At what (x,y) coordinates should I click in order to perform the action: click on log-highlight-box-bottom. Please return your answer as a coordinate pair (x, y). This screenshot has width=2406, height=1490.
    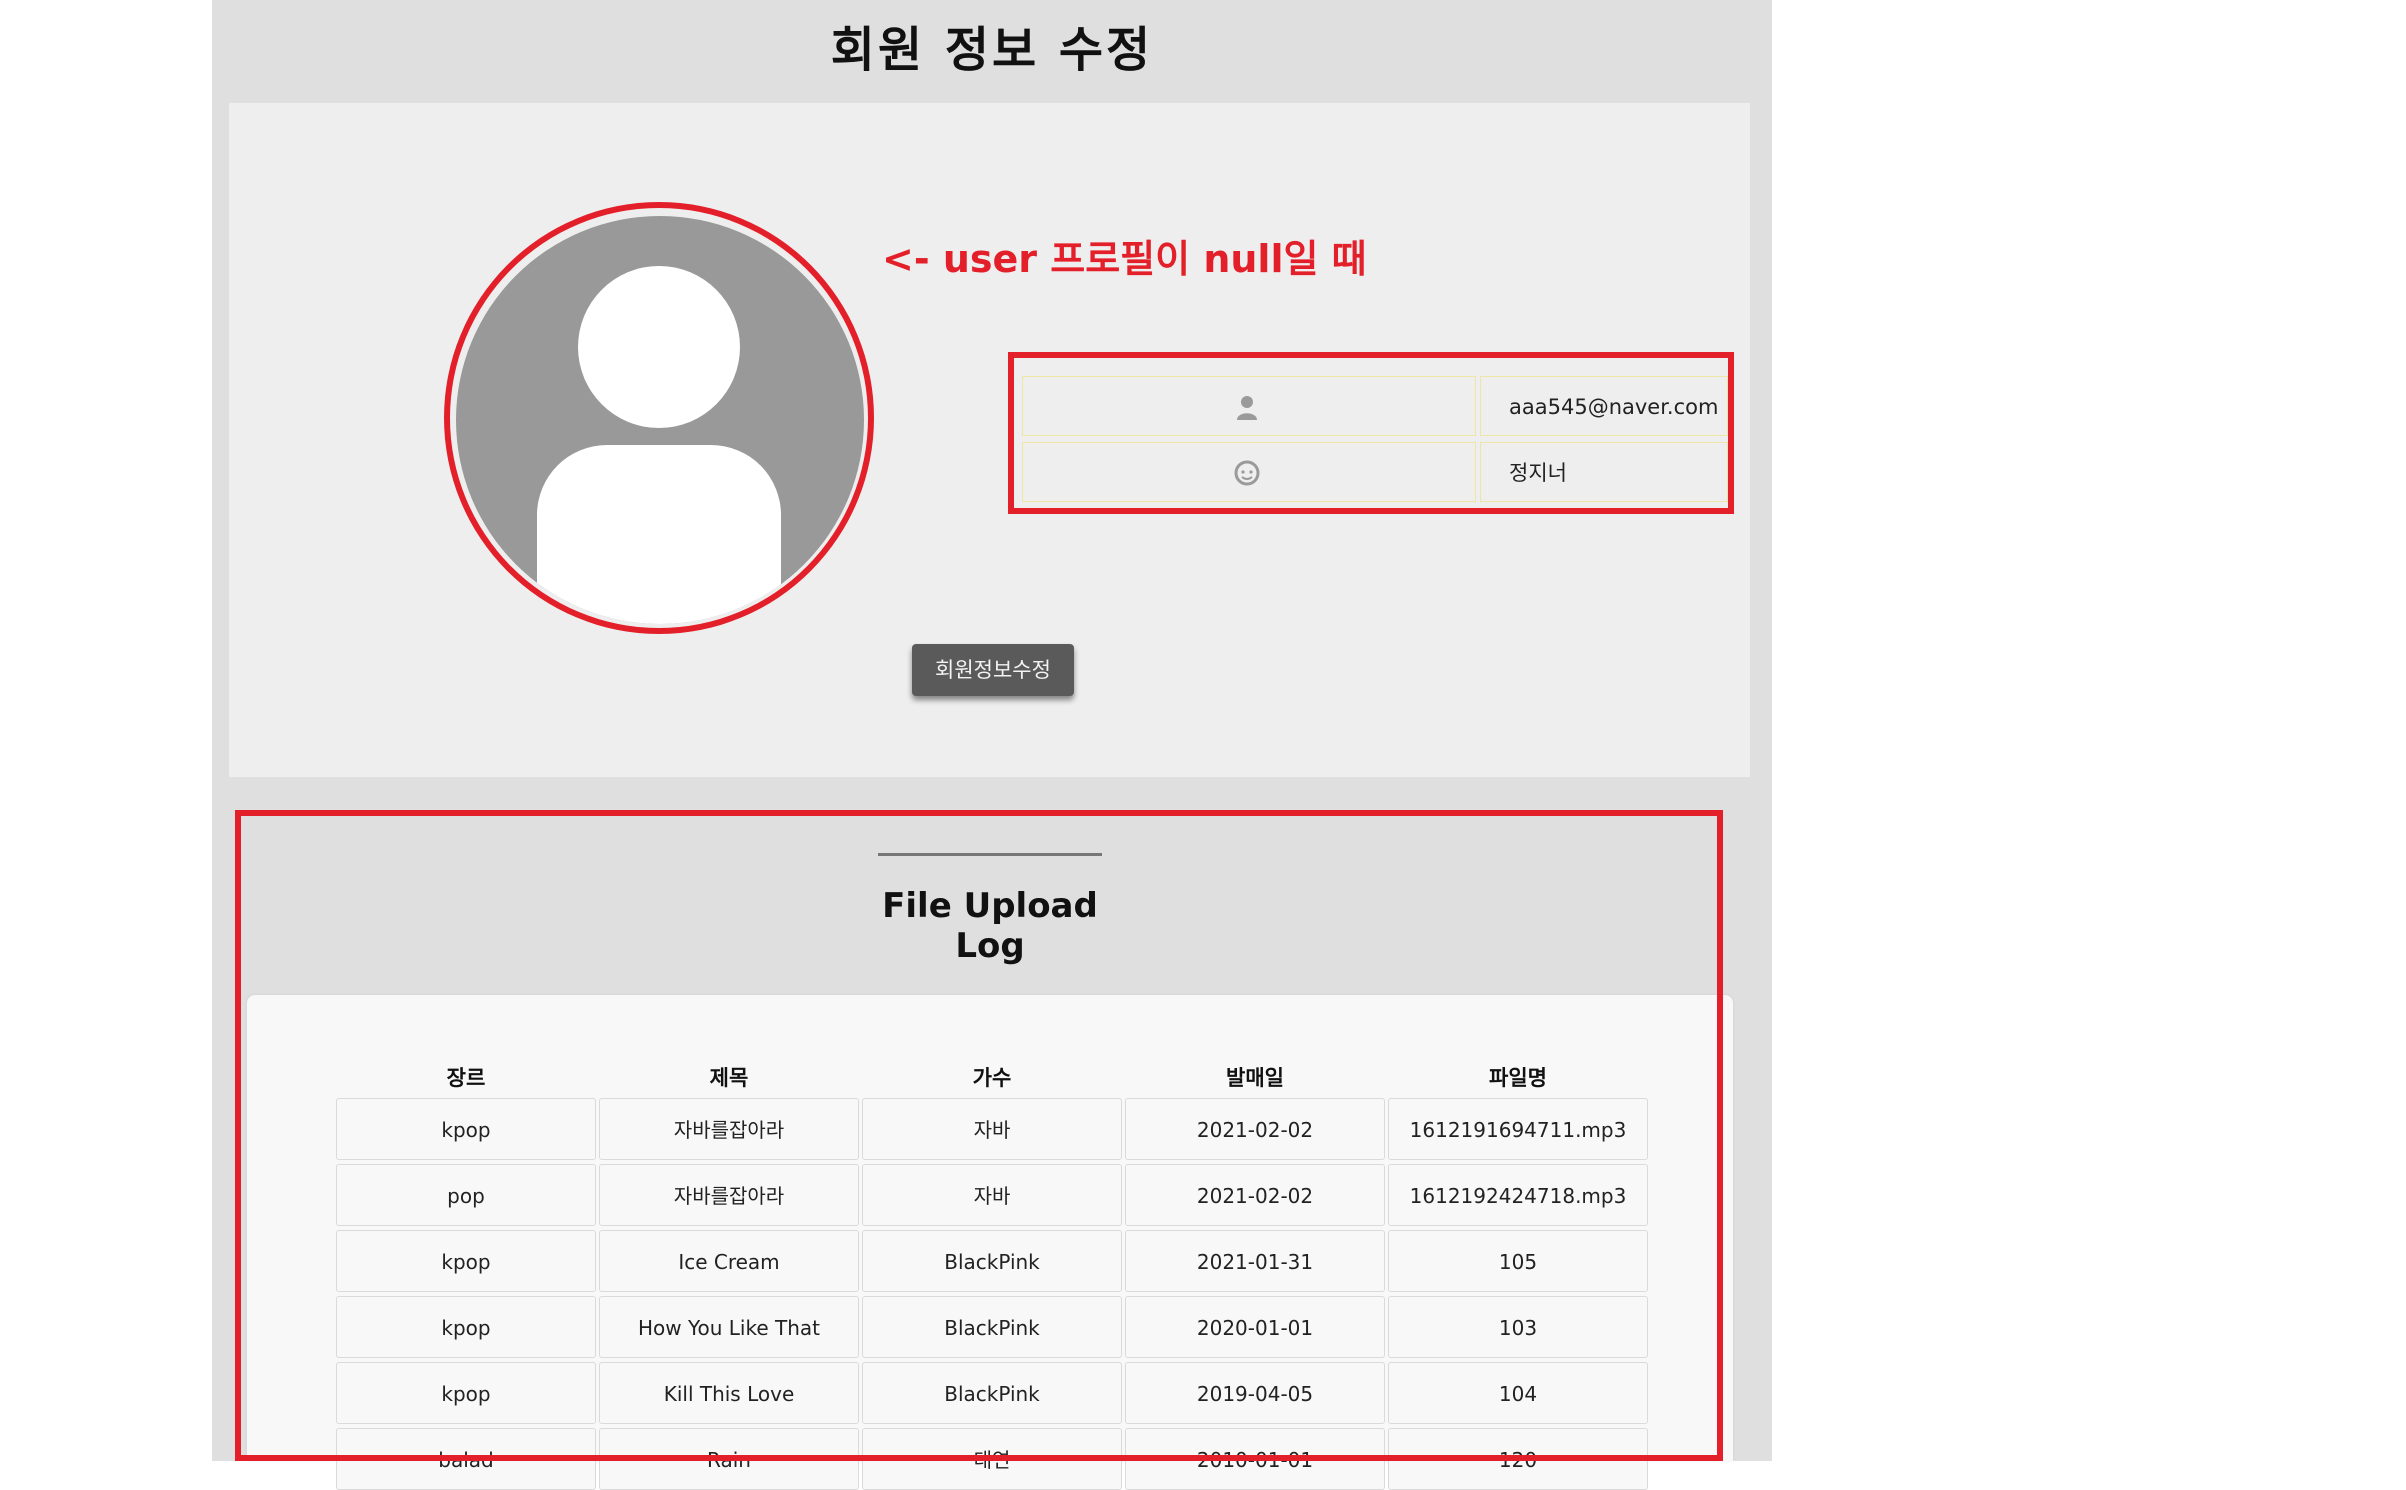
    Looking at the image, I should click on (979, 1458).